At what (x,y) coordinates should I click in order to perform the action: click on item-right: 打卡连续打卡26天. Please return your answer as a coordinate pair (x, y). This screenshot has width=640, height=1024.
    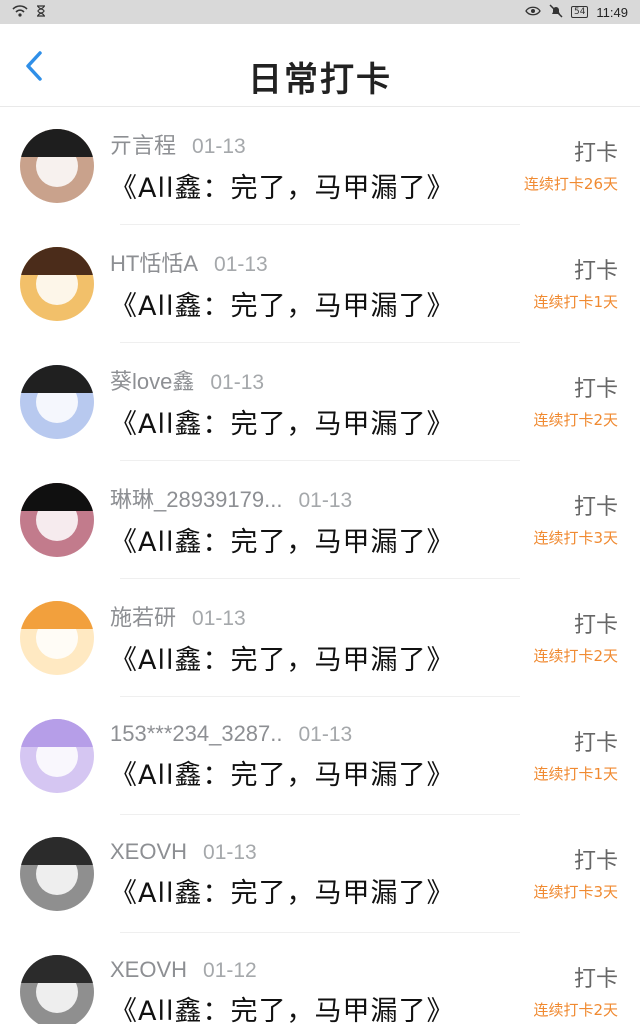
    Looking at the image, I should click on (571, 164).